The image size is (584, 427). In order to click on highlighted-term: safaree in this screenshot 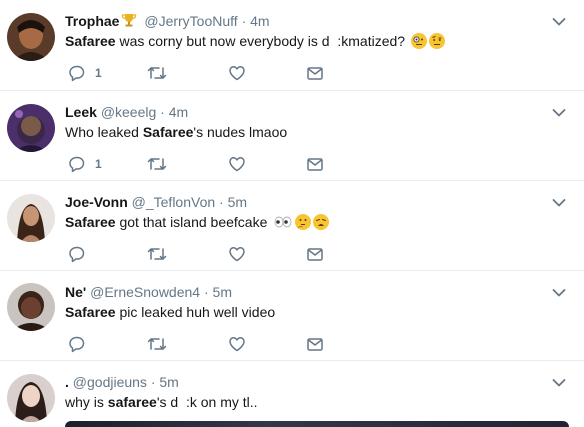, I will do `click(132, 402)`.